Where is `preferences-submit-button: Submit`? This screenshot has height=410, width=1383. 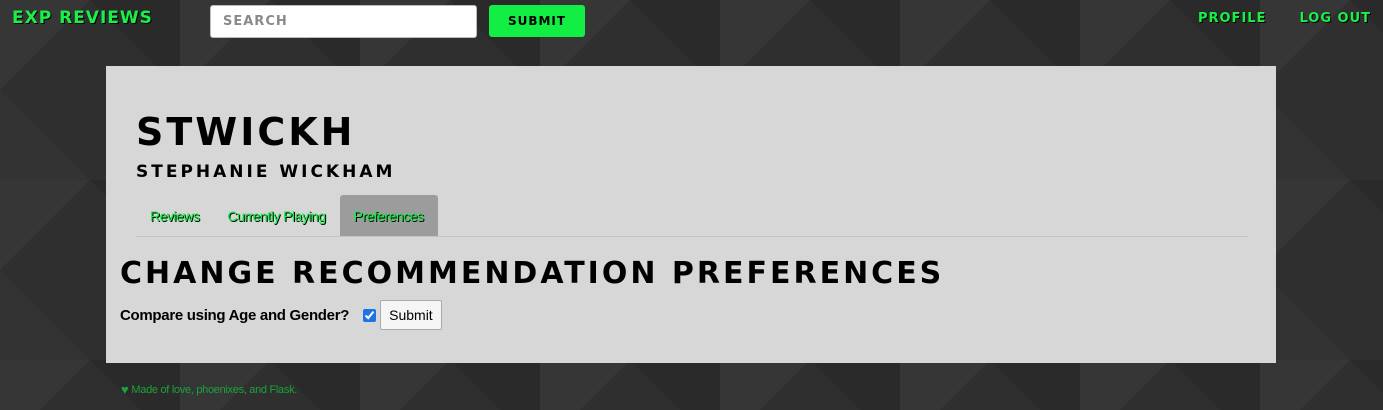 preferences-submit-button: Submit is located at coordinates (411, 315).